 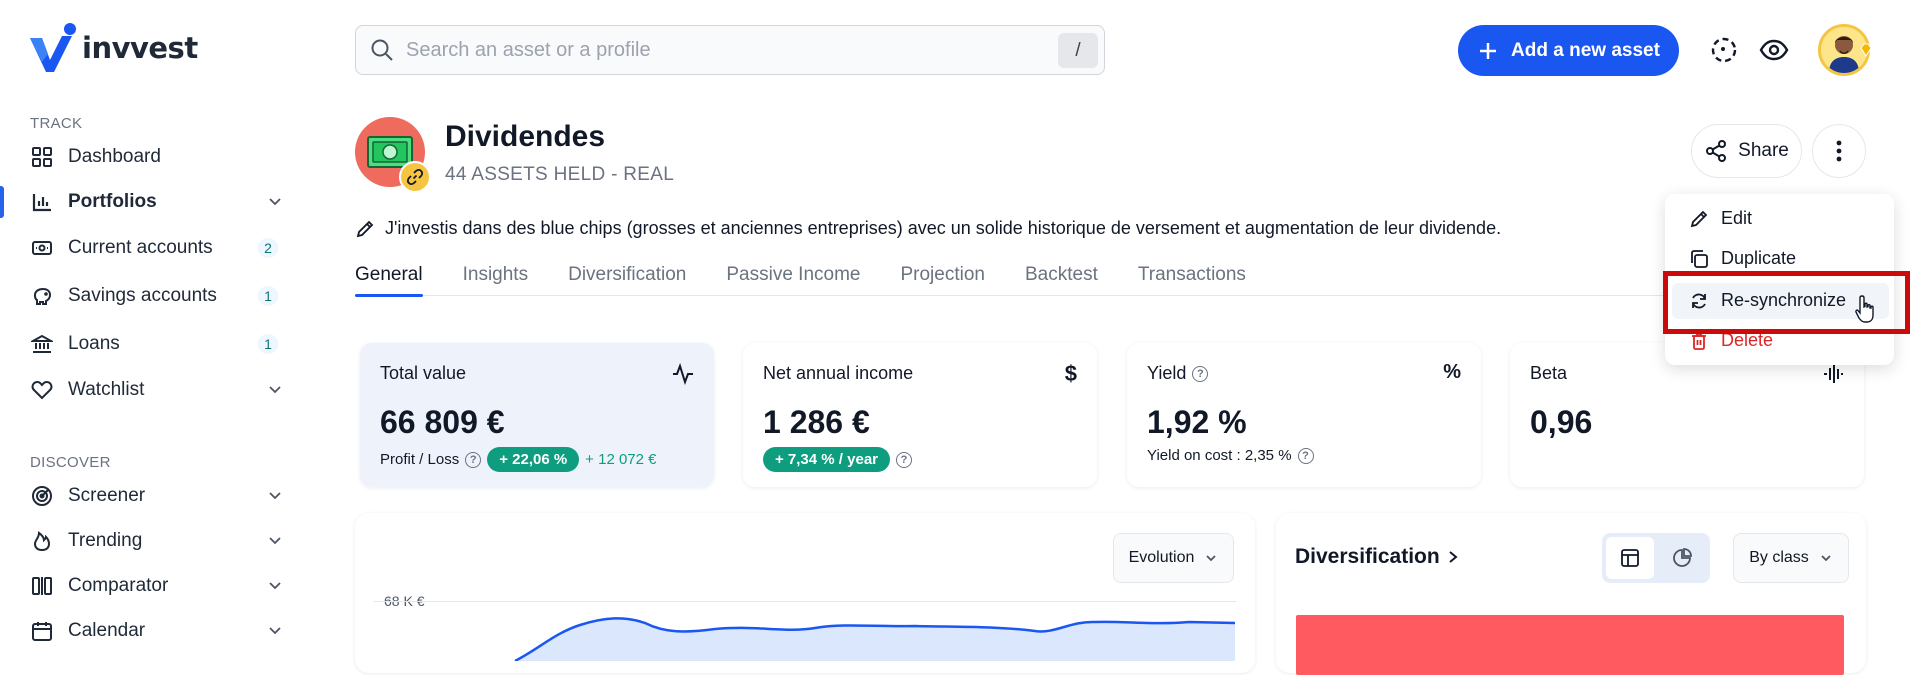 I want to click on add-asset-label: Add a new asset, so click(x=1585, y=50).